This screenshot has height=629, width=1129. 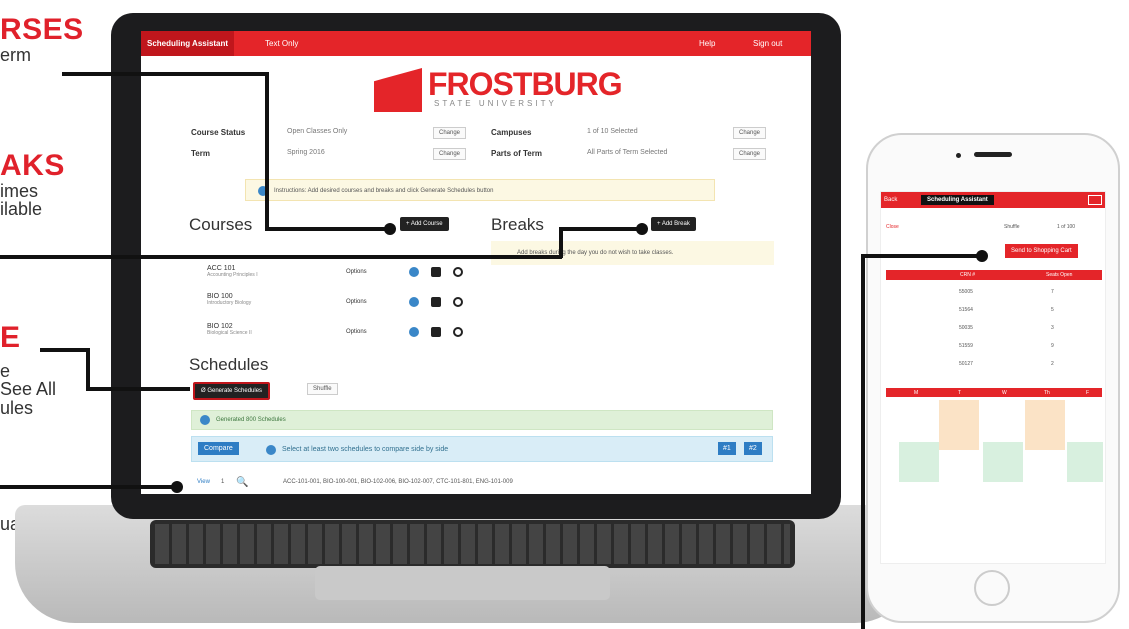 What do you see at coordinates (220, 326) in the screenshot?
I see `course-code: BIO 102` at bounding box center [220, 326].